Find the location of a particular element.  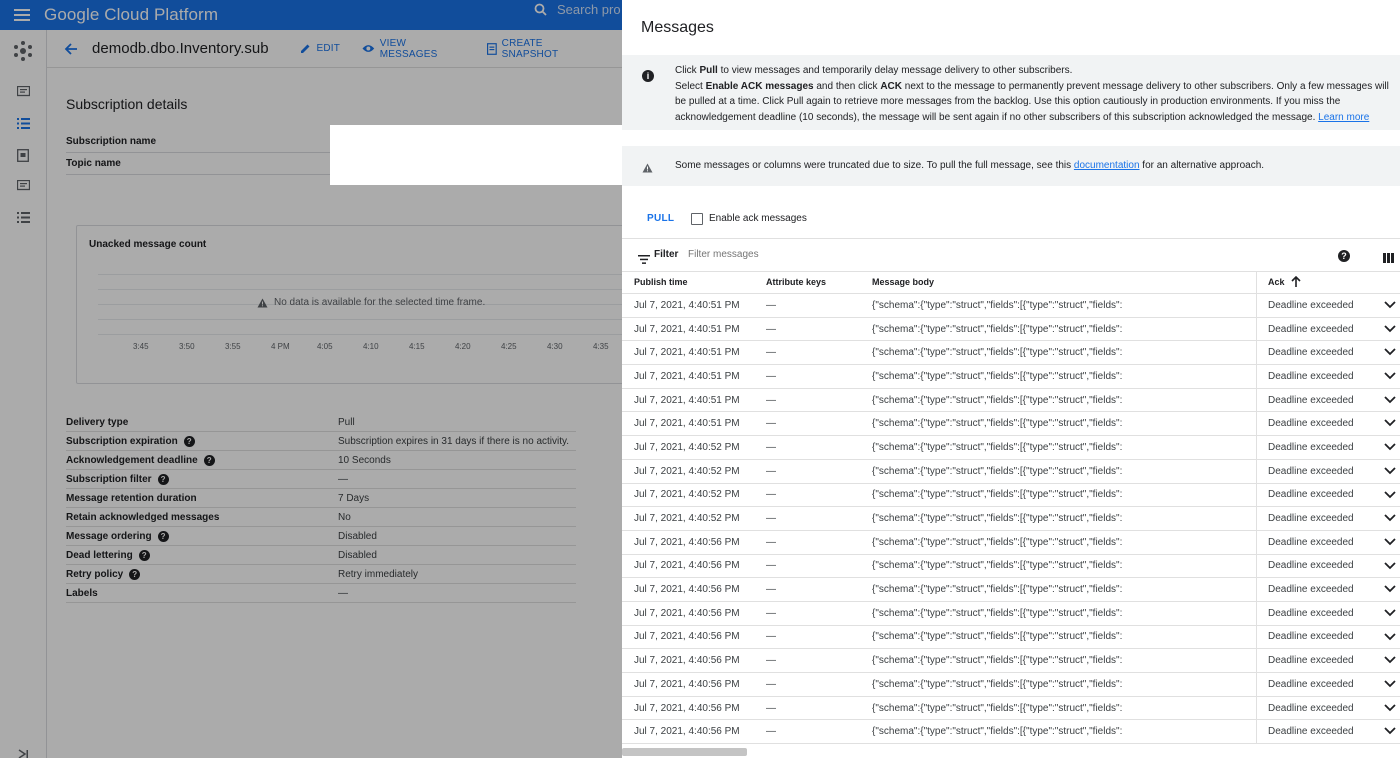

filter-input is located at coordinates (838, 254).